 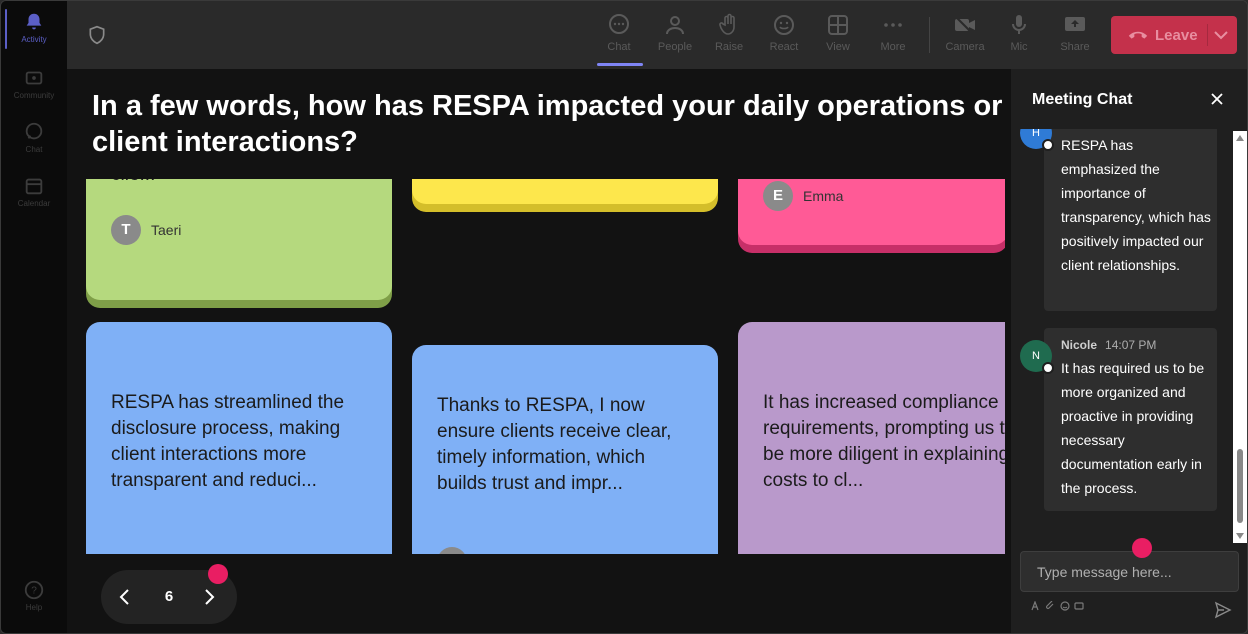 What do you see at coordinates (838, 47) in the screenshot?
I see `view-button-label: View` at bounding box center [838, 47].